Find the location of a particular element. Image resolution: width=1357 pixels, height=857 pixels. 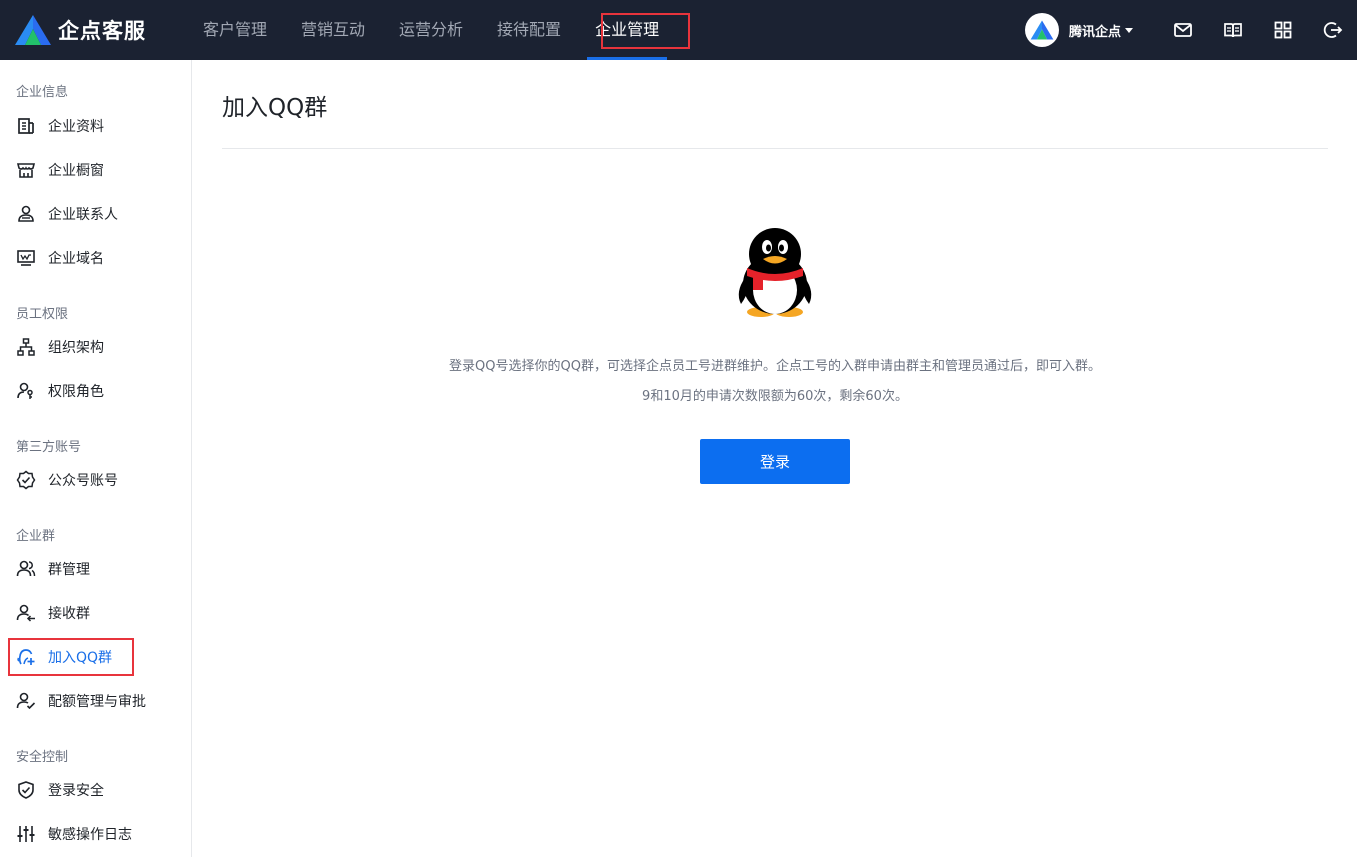

app-logo: 企点客服 is located at coordinates (80, 30).